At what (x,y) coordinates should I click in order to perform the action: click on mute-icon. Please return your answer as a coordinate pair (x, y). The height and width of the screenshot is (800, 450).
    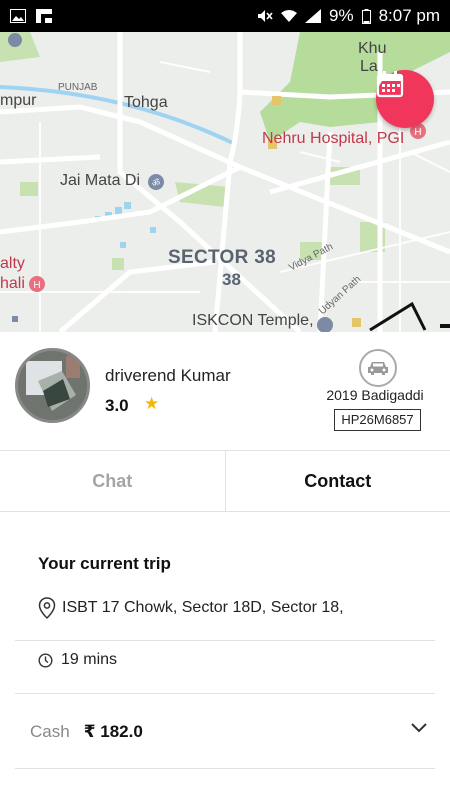
    Looking at the image, I should click on (265, 16).